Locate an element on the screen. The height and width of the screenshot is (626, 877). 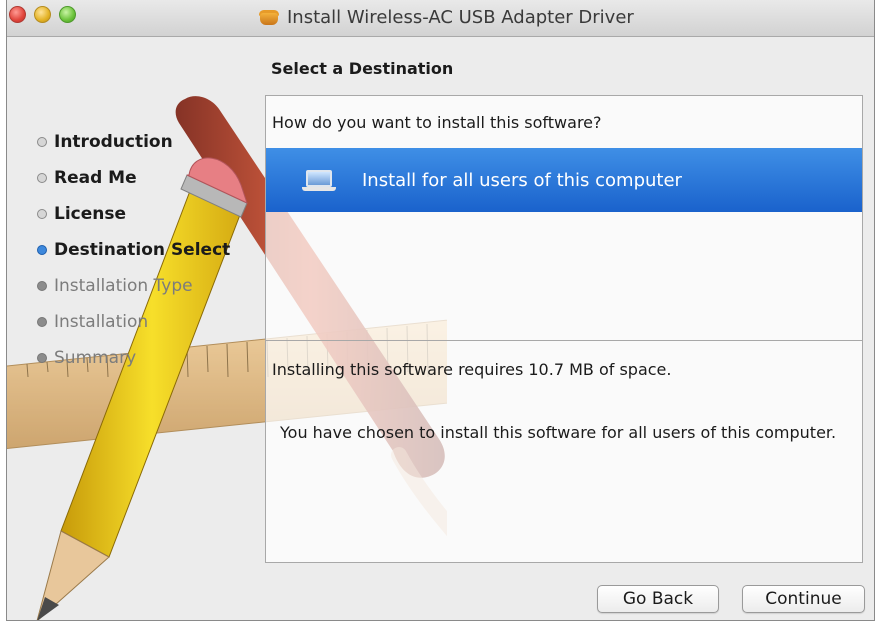
window-title: Install Wireless-AC USB Adapter Driver is located at coordinates (460, 17).